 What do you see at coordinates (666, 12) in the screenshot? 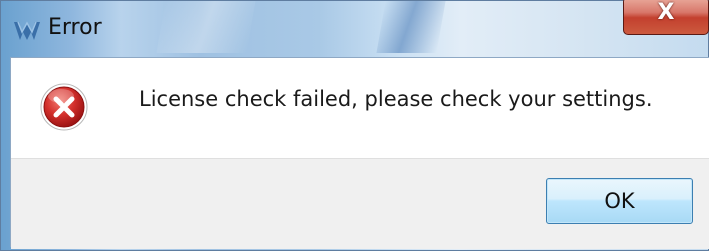
I see `close-icon: X` at bounding box center [666, 12].